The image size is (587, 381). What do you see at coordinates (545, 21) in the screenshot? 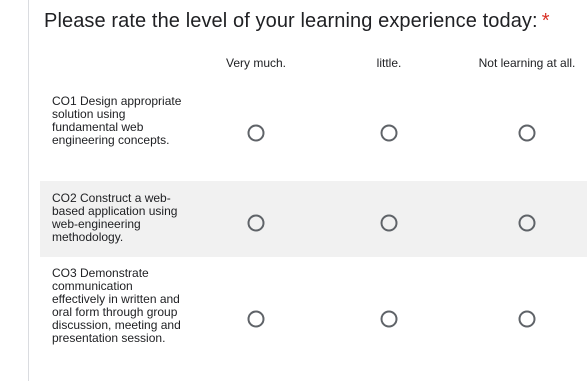
I see `required-asterisk: *` at bounding box center [545, 21].